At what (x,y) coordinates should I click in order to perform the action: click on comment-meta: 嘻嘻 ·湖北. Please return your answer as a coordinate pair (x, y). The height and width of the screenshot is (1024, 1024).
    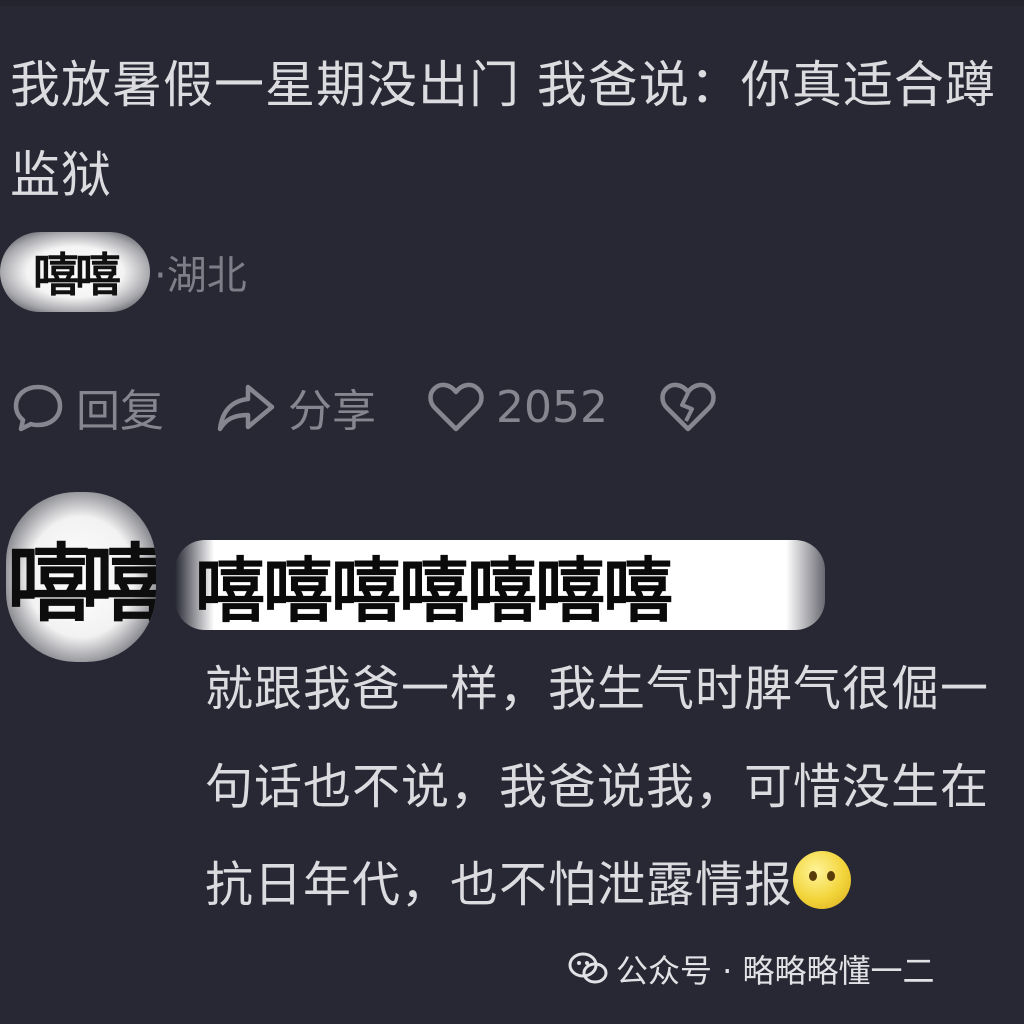
    Looking at the image, I should click on (300, 272).